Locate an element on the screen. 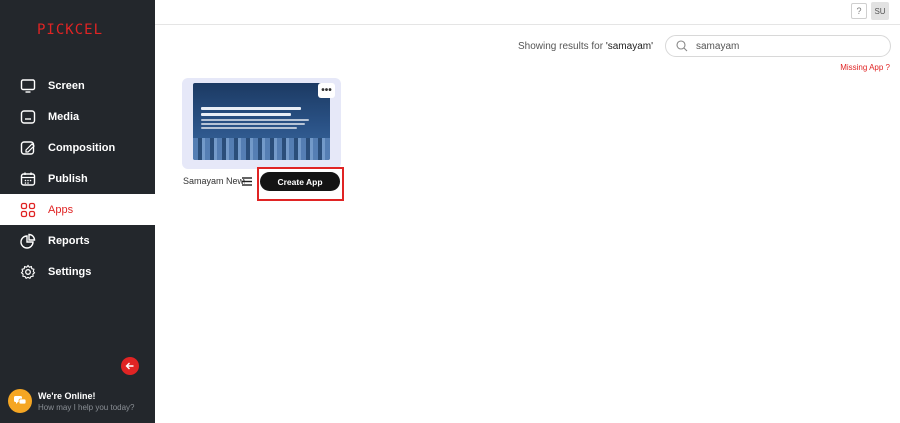 This screenshot has width=900, height=423. sidebar-item-publish: Publish is located at coordinates (77, 178).